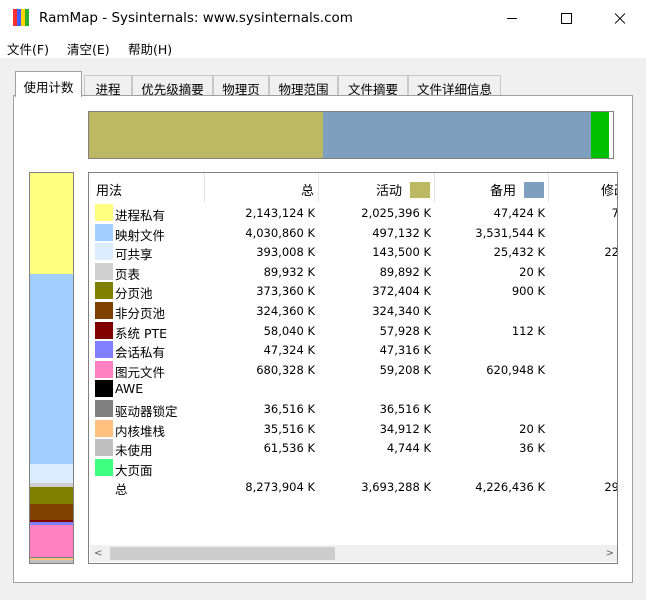 Image resolution: width=646 pixels, height=600 pixels. What do you see at coordinates (405, 369) in the screenshot?
I see `row-active-value: 59,208 K` at bounding box center [405, 369].